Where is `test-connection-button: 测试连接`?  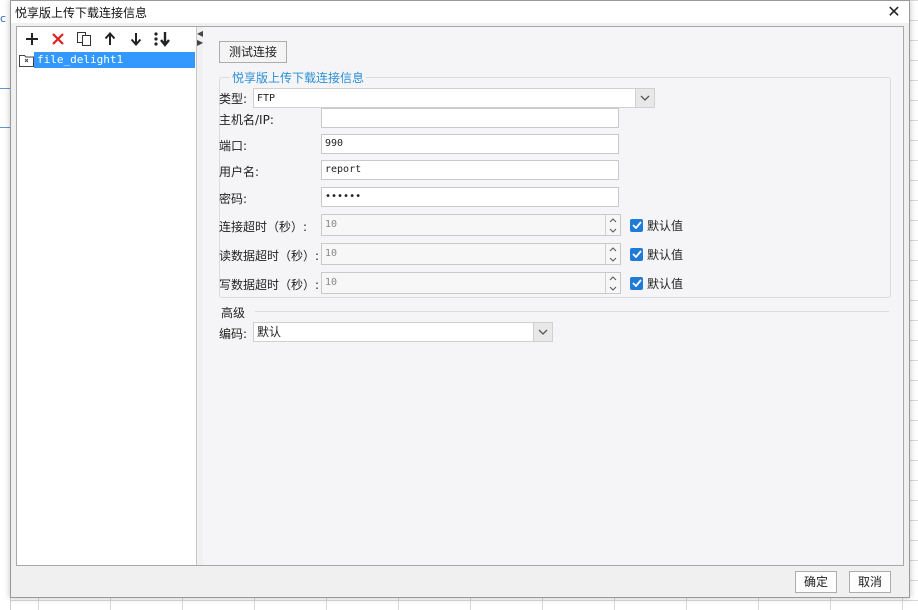
test-connection-button: 测试连接 is located at coordinates (253, 52).